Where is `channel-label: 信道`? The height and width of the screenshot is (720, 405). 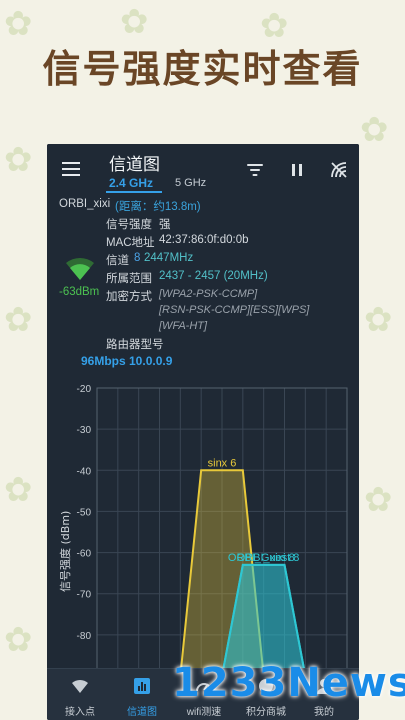
channel-label: 信道 is located at coordinates (117, 261).